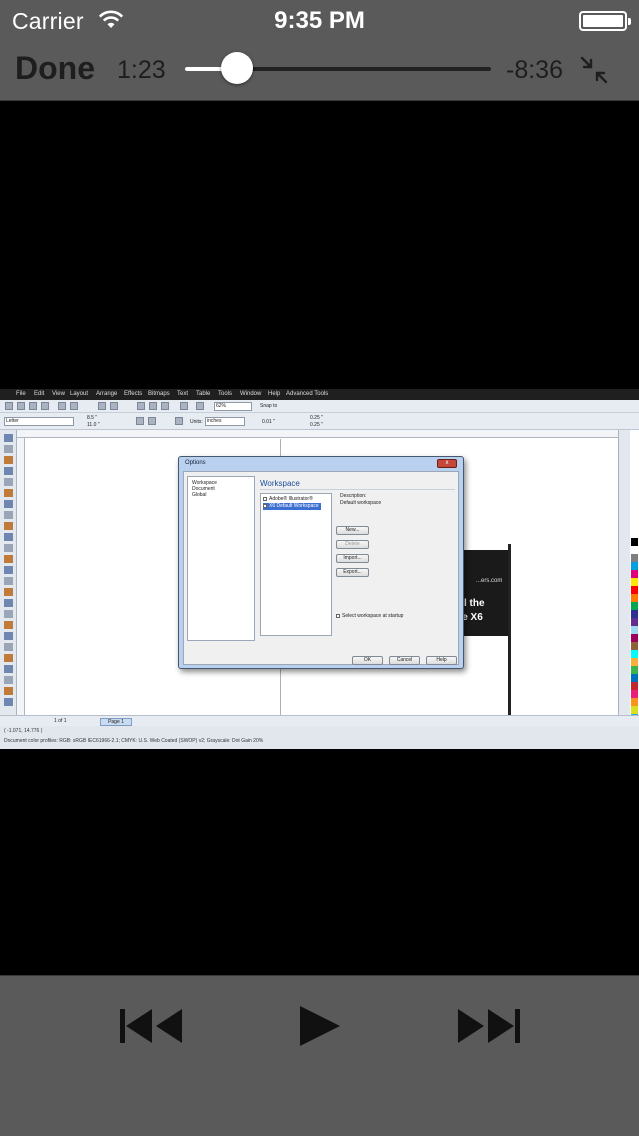  Describe the element at coordinates (8, 572) in the screenshot. I see `toolbox` at that location.